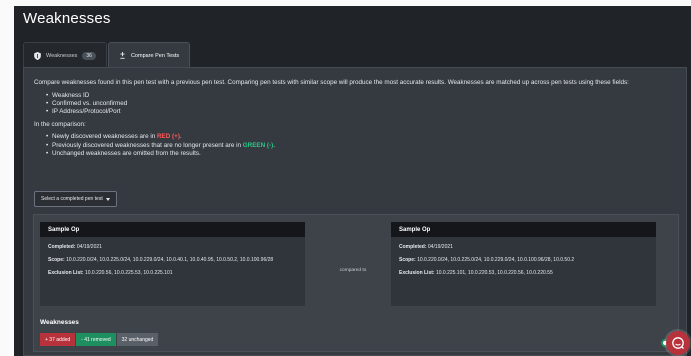 Image resolution: width=691 pixels, height=356 pixels. I want to click on tab-bar: Weaknesses 36 Compare Pen Tests, so click(107, 55).